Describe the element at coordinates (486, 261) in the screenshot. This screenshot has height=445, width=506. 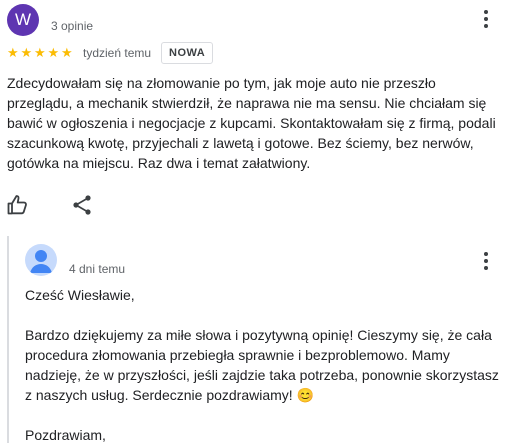
I see `reply-more-options-icon` at that location.